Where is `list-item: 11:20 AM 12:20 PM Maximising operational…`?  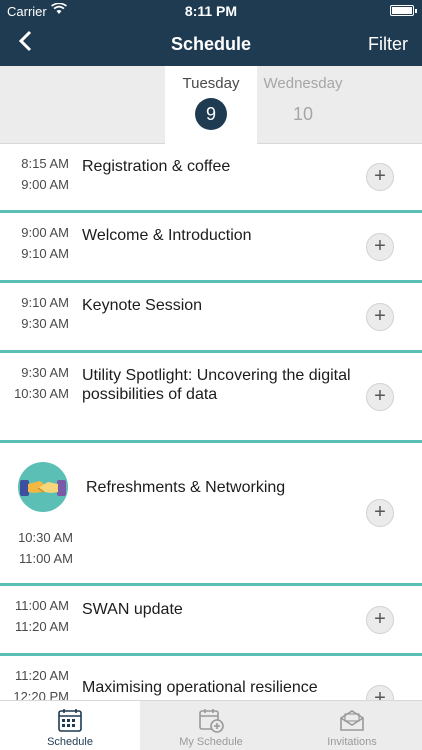
list-item: 11:20 AM 12:20 PM Maximising operational… is located at coordinates (211, 678).